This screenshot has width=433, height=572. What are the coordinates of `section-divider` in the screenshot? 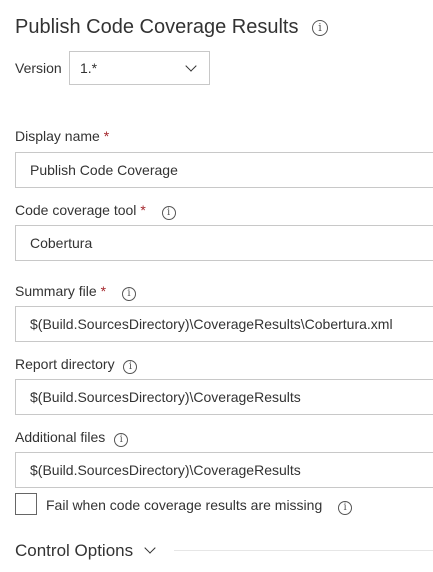 It's located at (303, 550).